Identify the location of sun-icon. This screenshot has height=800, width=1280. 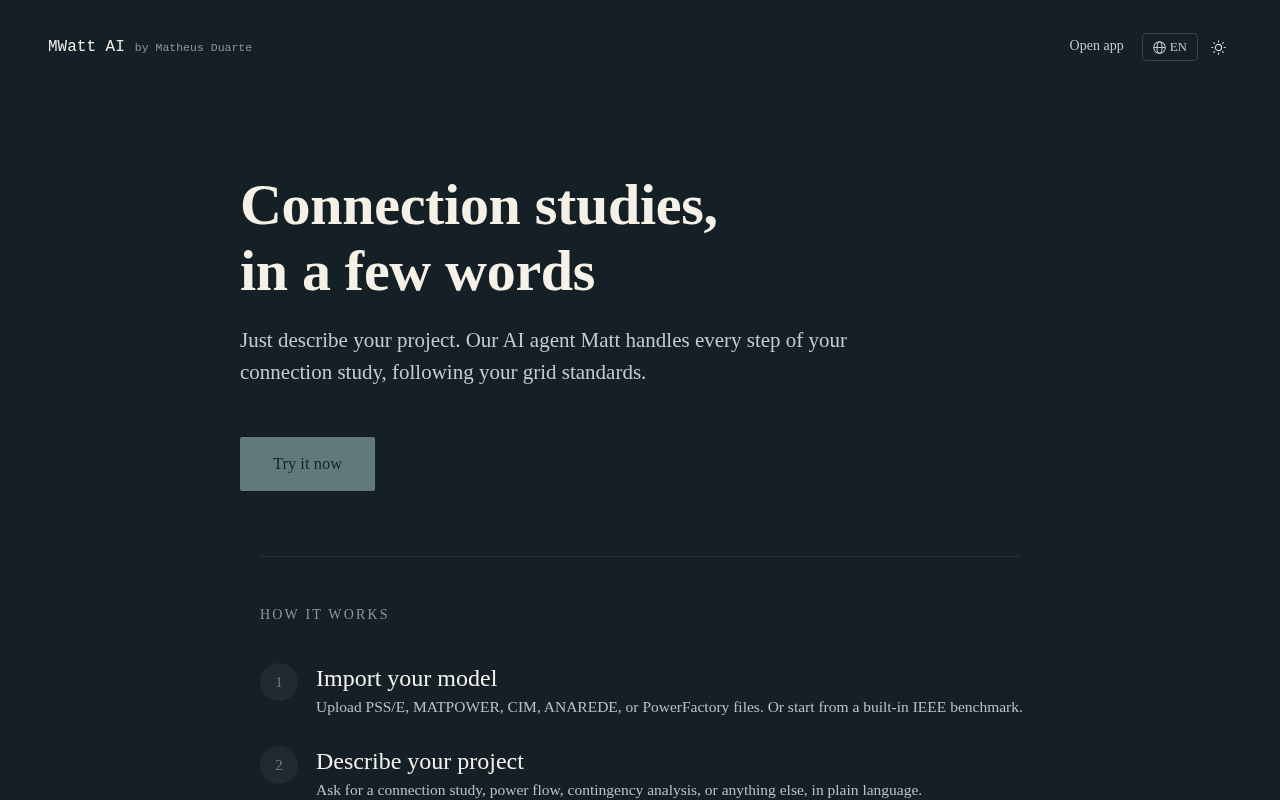
(1218, 47).